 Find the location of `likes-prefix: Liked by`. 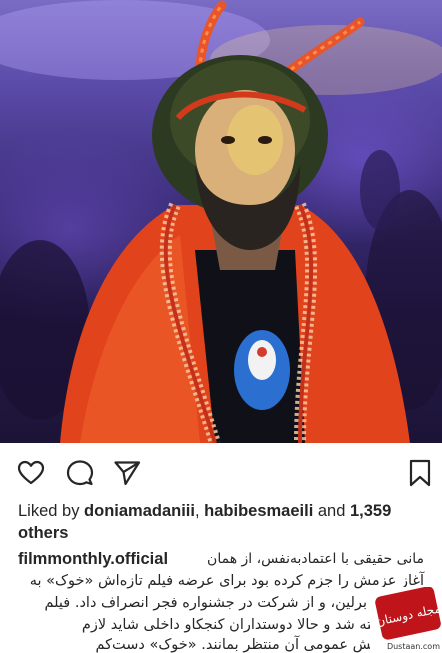

likes-prefix: Liked by is located at coordinates (51, 511).